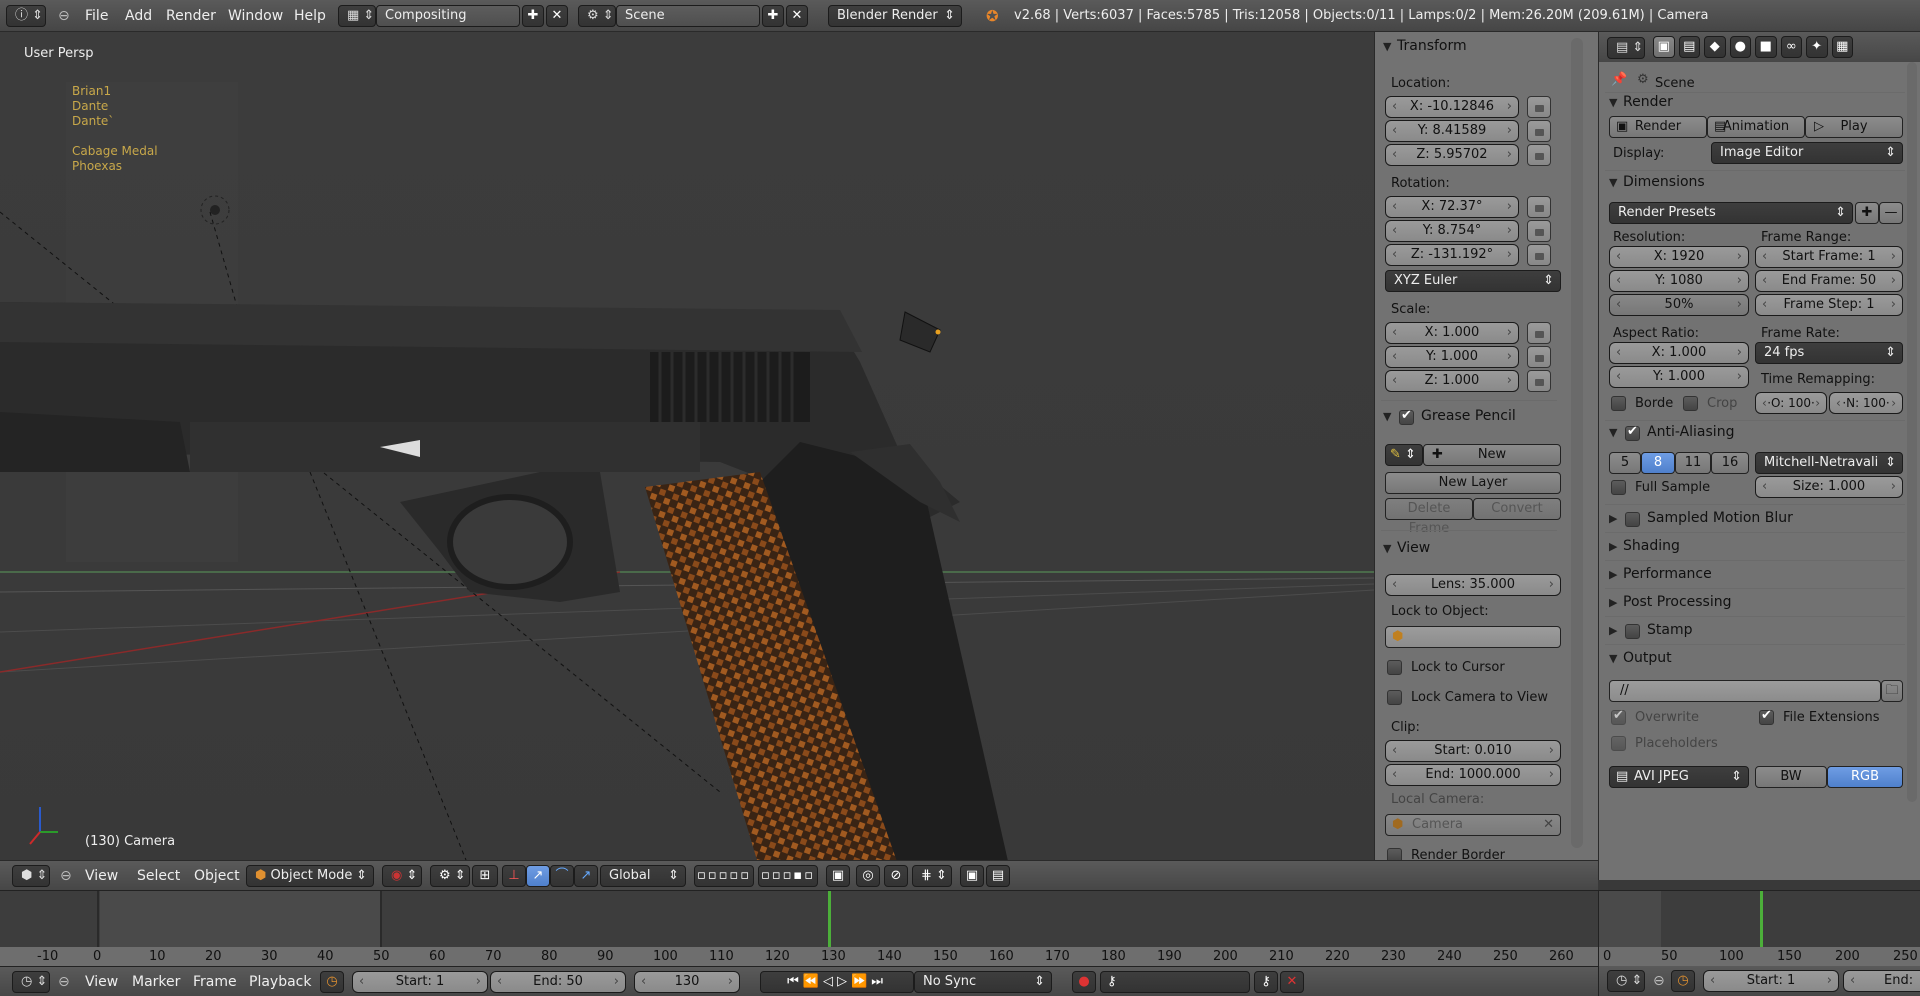 Image resolution: width=1920 pixels, height=996 pixels. Describe the element at coordinates (895, 16) in the screenshot. I see `render-engine-select: Blender Render ⇕` at that location.